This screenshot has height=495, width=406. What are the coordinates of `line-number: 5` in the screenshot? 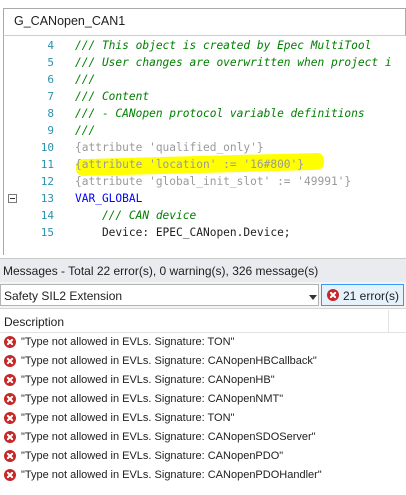 It's located at (50, 62).